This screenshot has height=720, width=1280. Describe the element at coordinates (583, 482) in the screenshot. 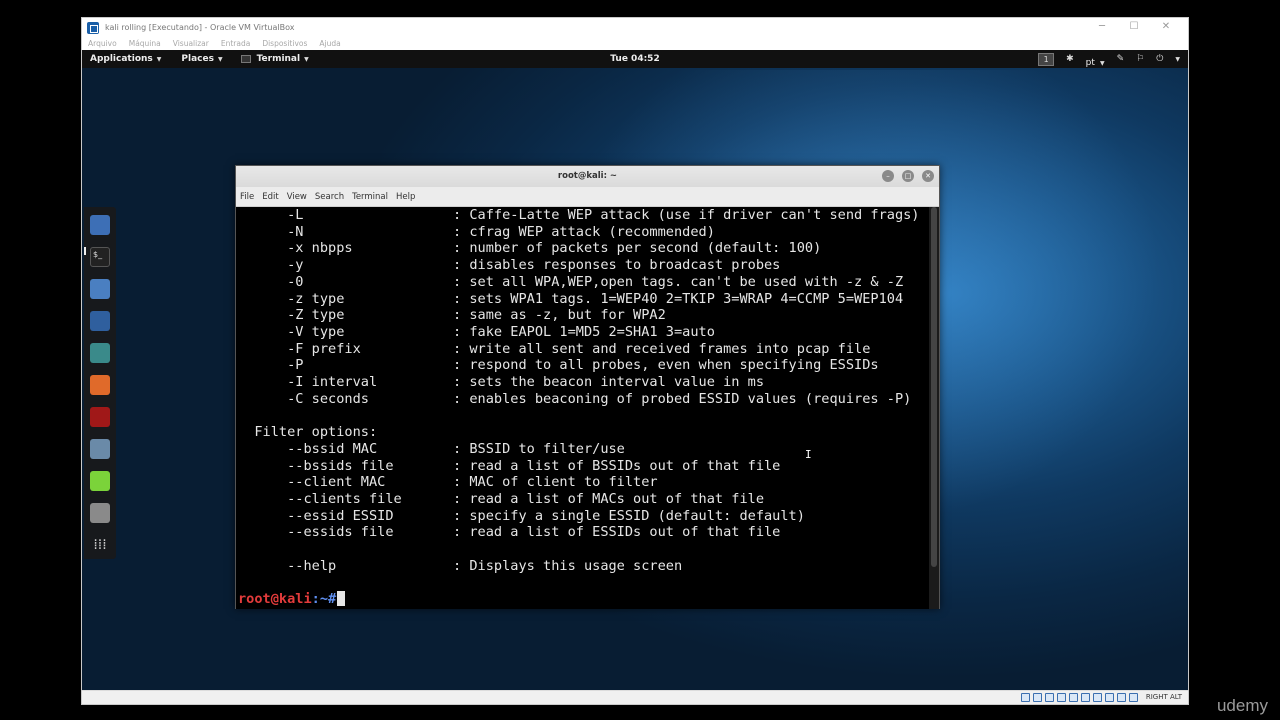

I see `terminal-line: --client MAC: MAC of client to filter` at that location.